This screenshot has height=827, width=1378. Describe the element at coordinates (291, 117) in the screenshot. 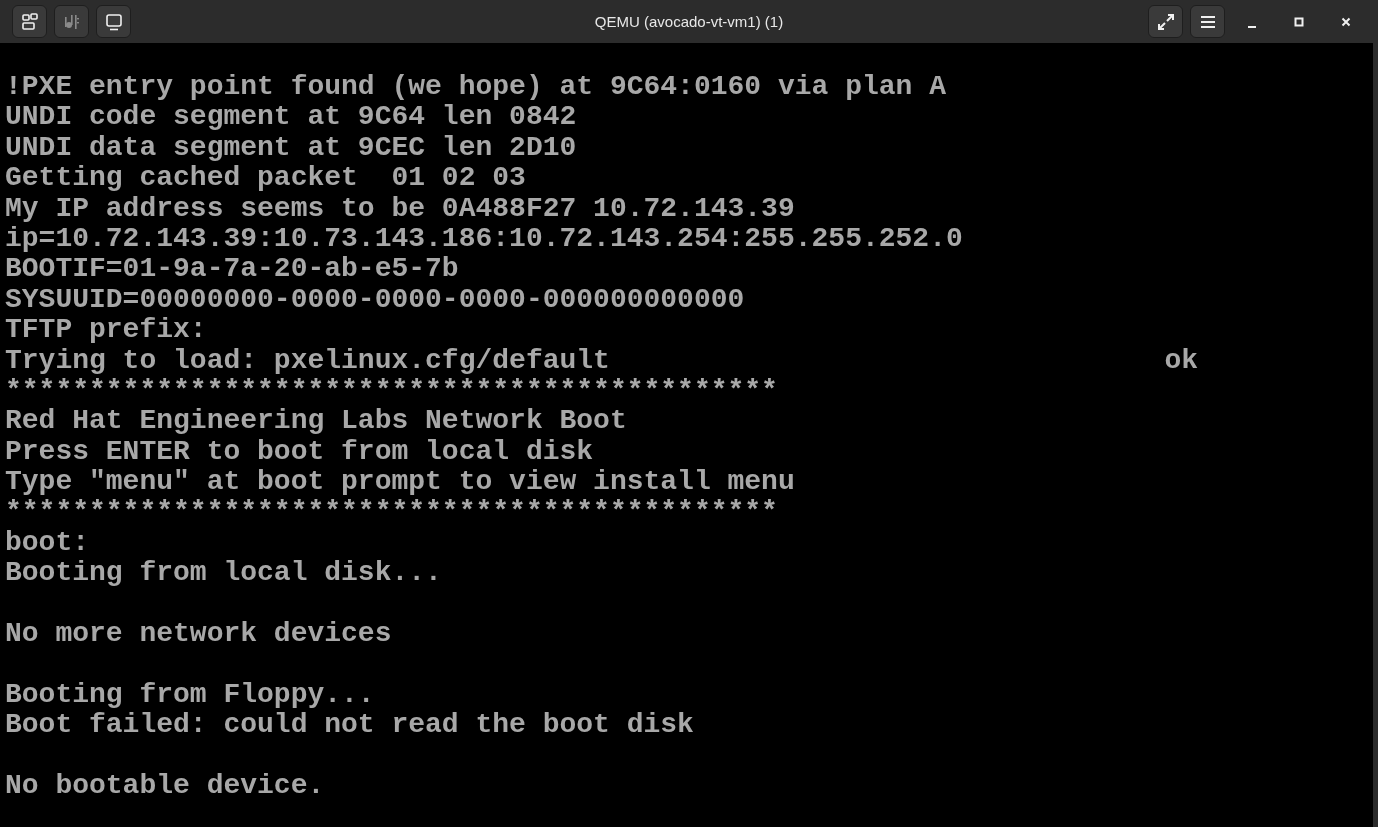

I see `console-line: UNDI code segment at 9C64 len 0842` at that location.